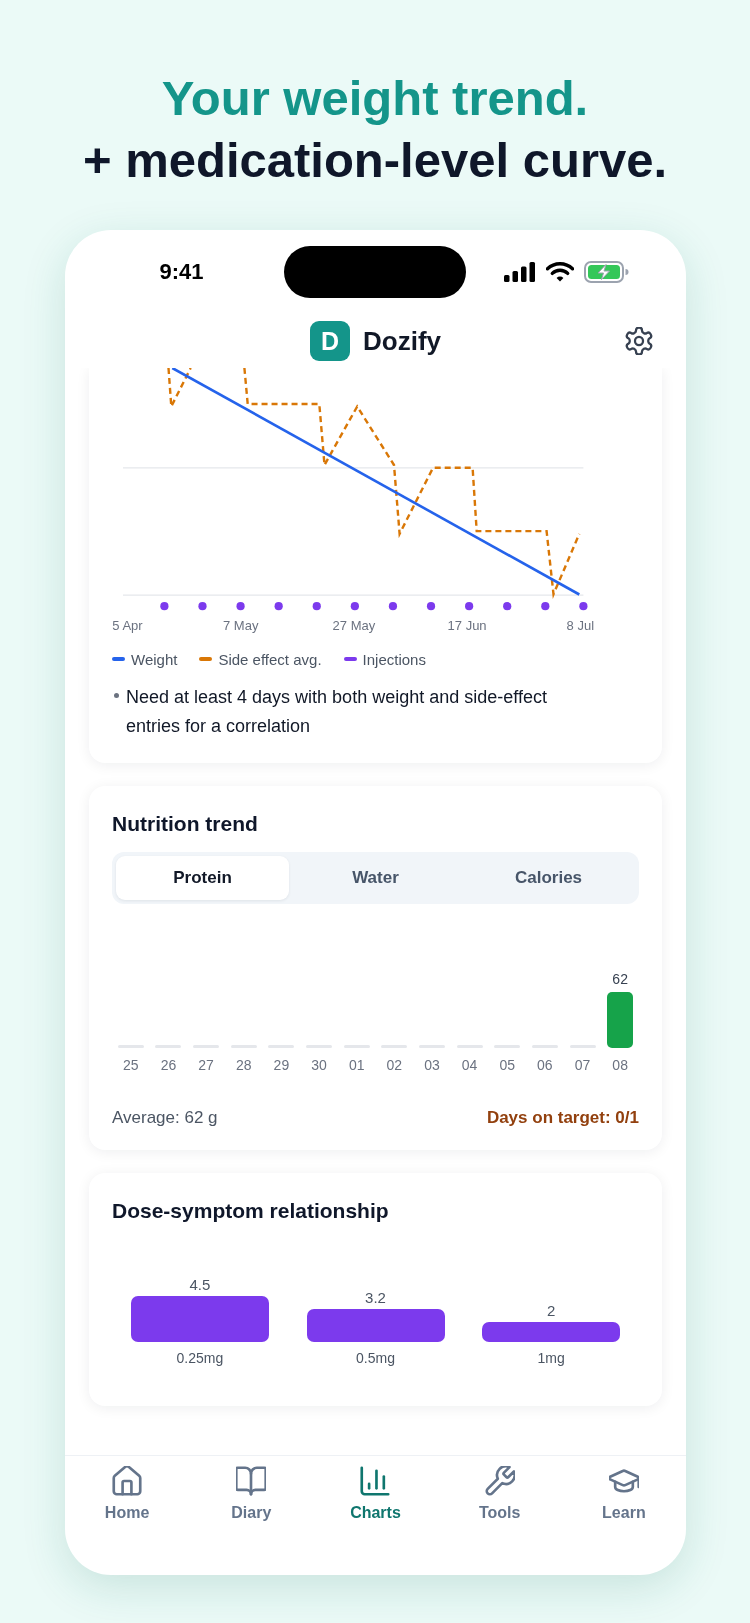 The height and width of the screenshot is (1623, 750). Describe the element at coordinates (620, 1020) in the screenshot. I see `nutrition-bar` at that location.